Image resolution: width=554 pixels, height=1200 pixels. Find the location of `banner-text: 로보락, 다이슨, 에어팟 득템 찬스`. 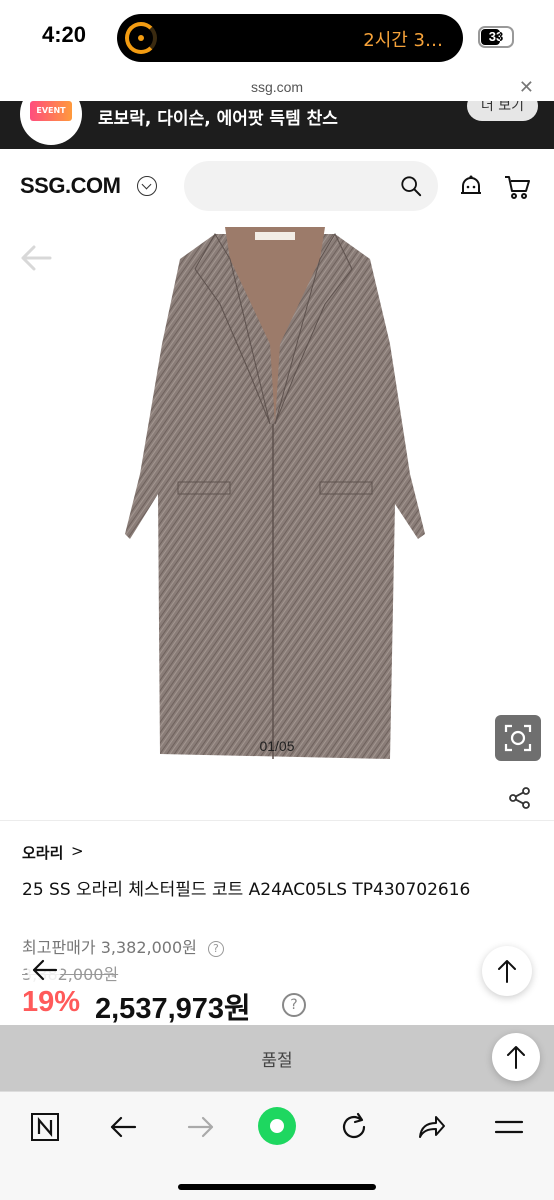

banner-text: 로보락, 다이슨, 에어팟 득템 찬스 is located at coordinates (218, 116).